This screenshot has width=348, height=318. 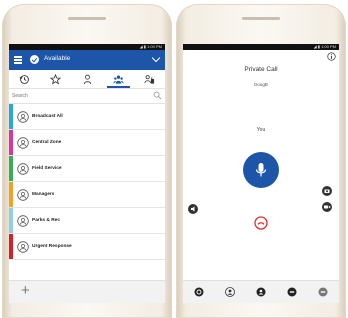 I want to click on contacts-icon, so click(x=87, y=79).